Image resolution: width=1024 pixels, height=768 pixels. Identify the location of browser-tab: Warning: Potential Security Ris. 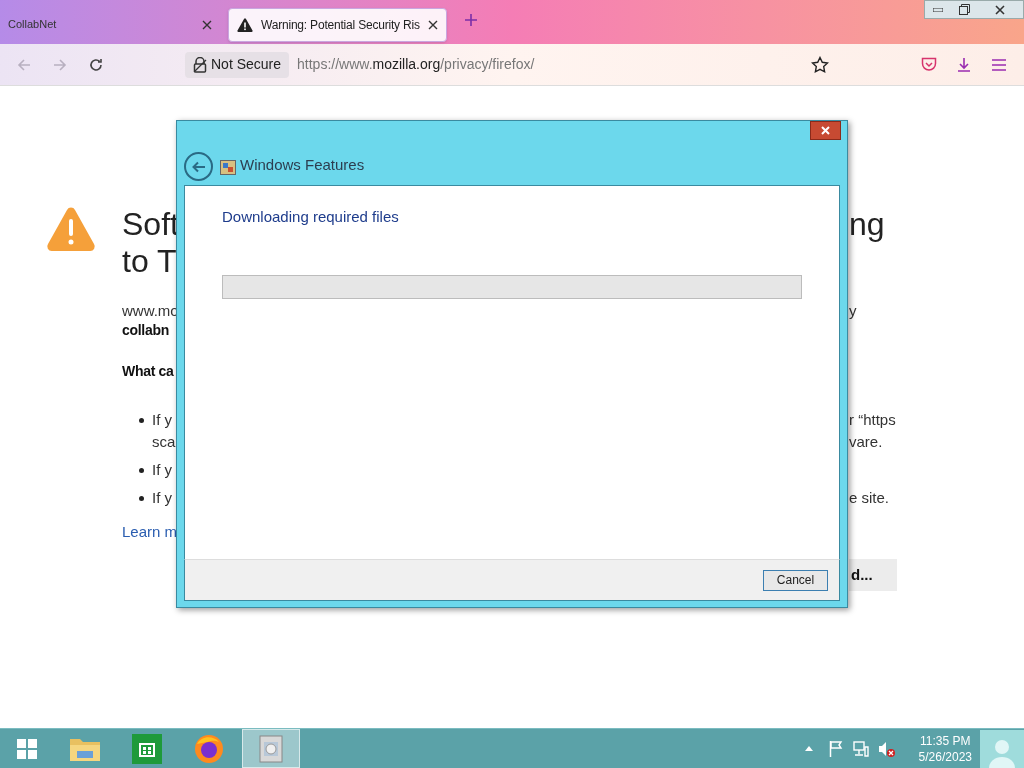
(337, 24).